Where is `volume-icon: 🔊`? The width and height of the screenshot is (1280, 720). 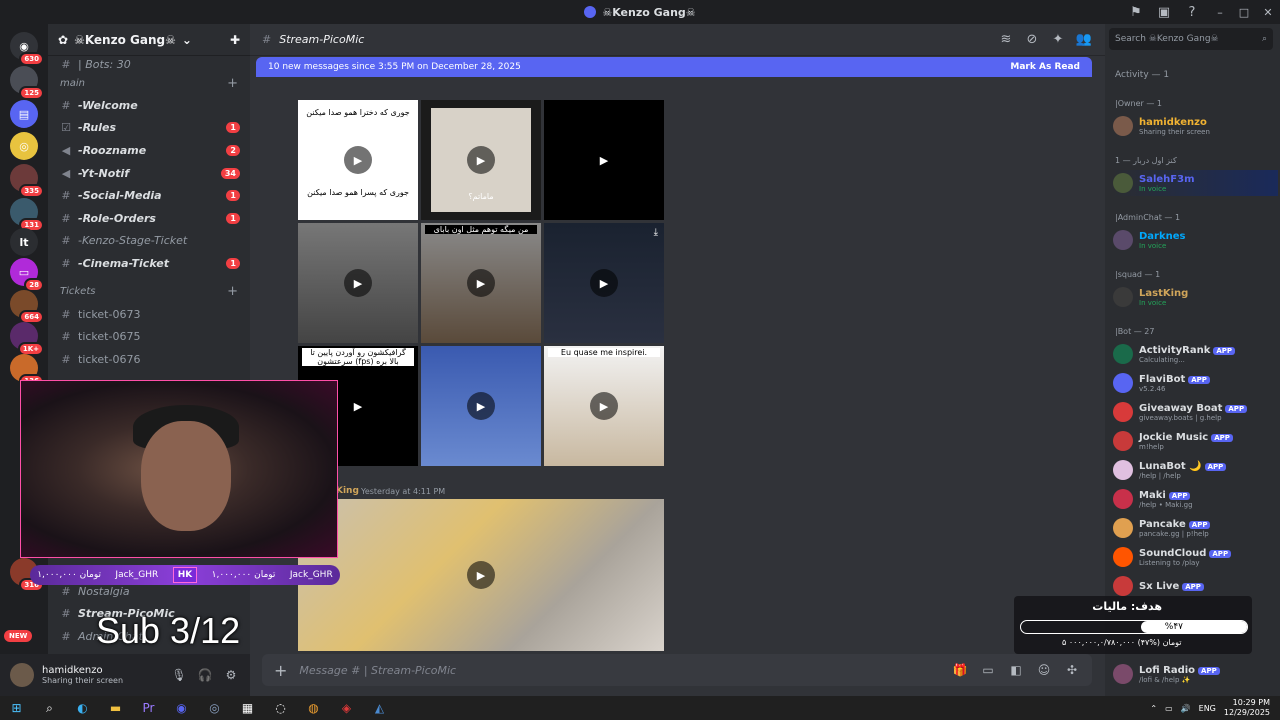 volume-icon: 🔊 is located at coordinates (1186, 708).